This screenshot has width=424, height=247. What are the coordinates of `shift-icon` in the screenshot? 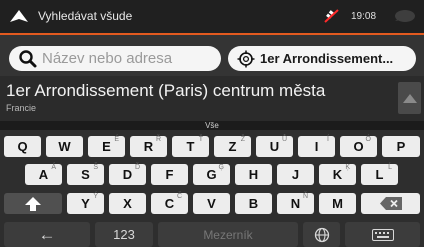 It's located at (33, 203).